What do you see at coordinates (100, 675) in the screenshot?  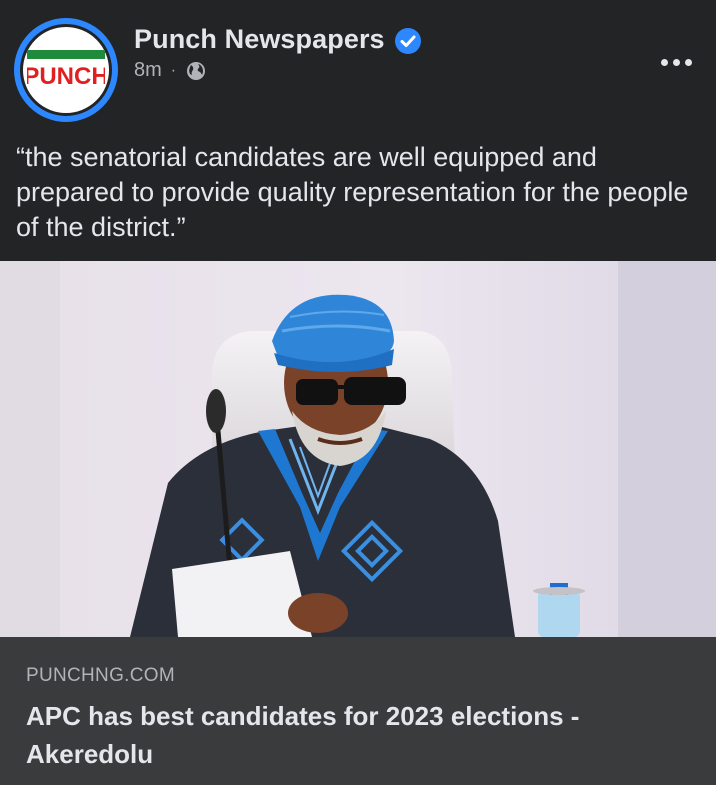 I see `link-domain: PUNCHNG.COM` at bounding box center [100, 675].